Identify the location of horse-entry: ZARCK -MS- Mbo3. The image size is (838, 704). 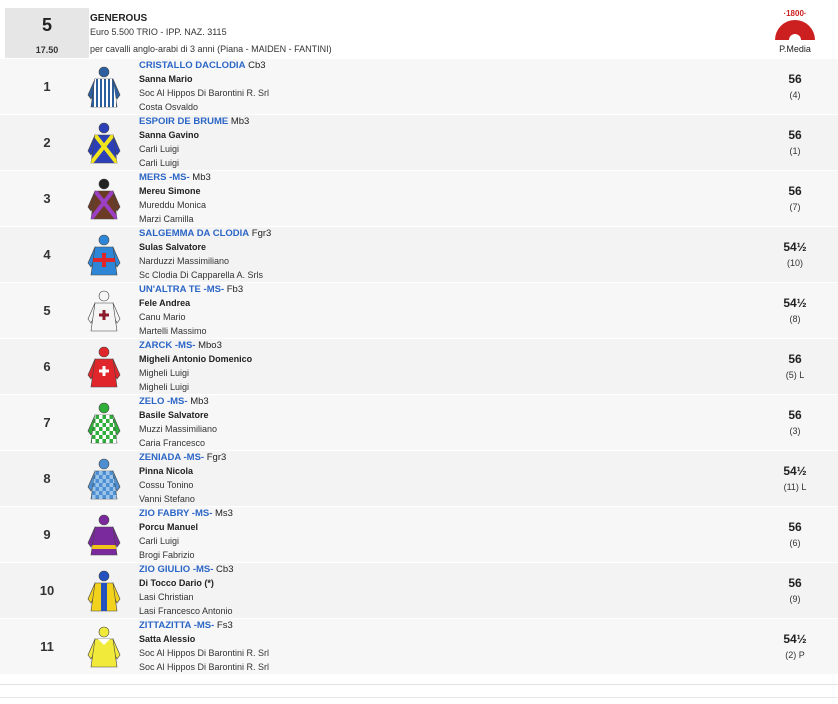
(180, 345).